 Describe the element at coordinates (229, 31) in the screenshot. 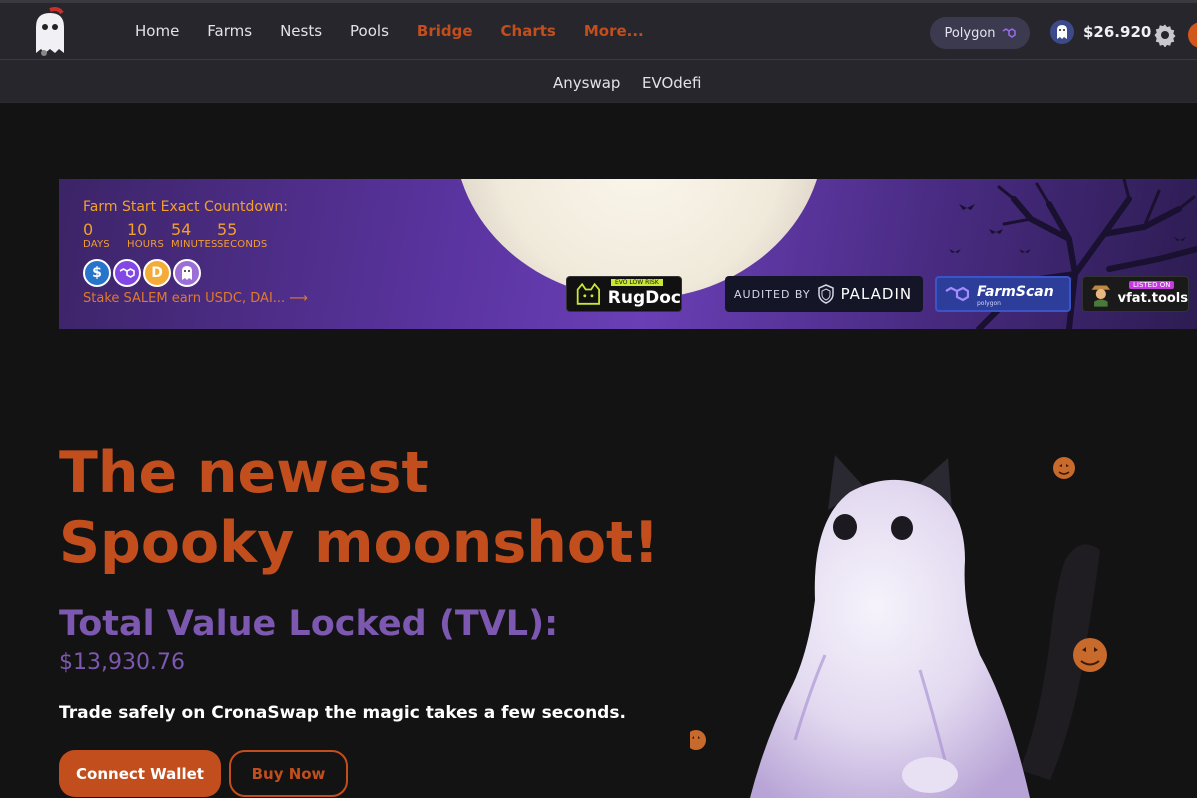

I see `nav-farms: Farms` at that location.